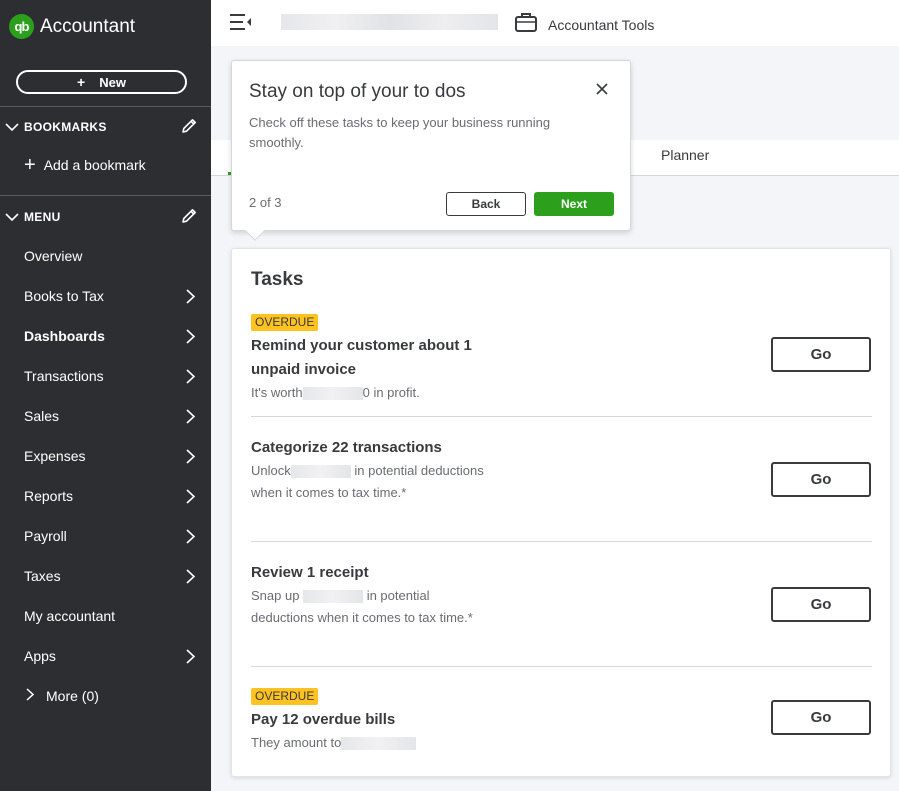  What do you see at coordinates (323, 719) in the screenshot?
I see `task-title: Pay 12 overdue bills` at bounding box center [323, 719].